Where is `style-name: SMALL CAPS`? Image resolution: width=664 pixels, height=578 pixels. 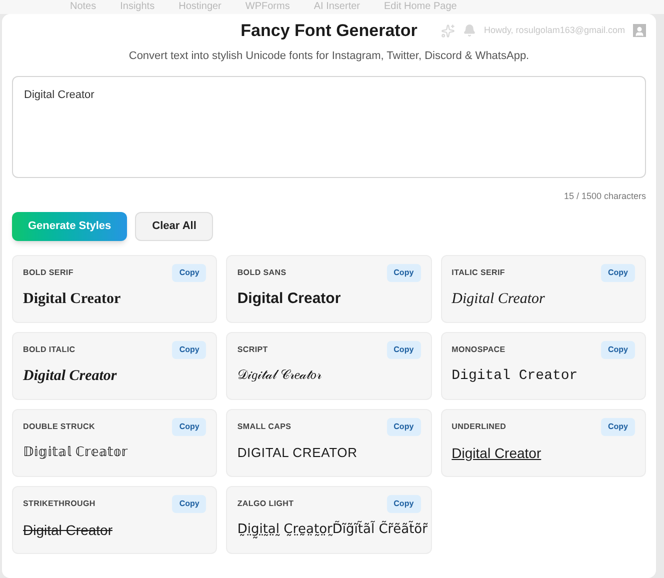
style-name: SMALL CAPS is located at coordinates (264, 426).